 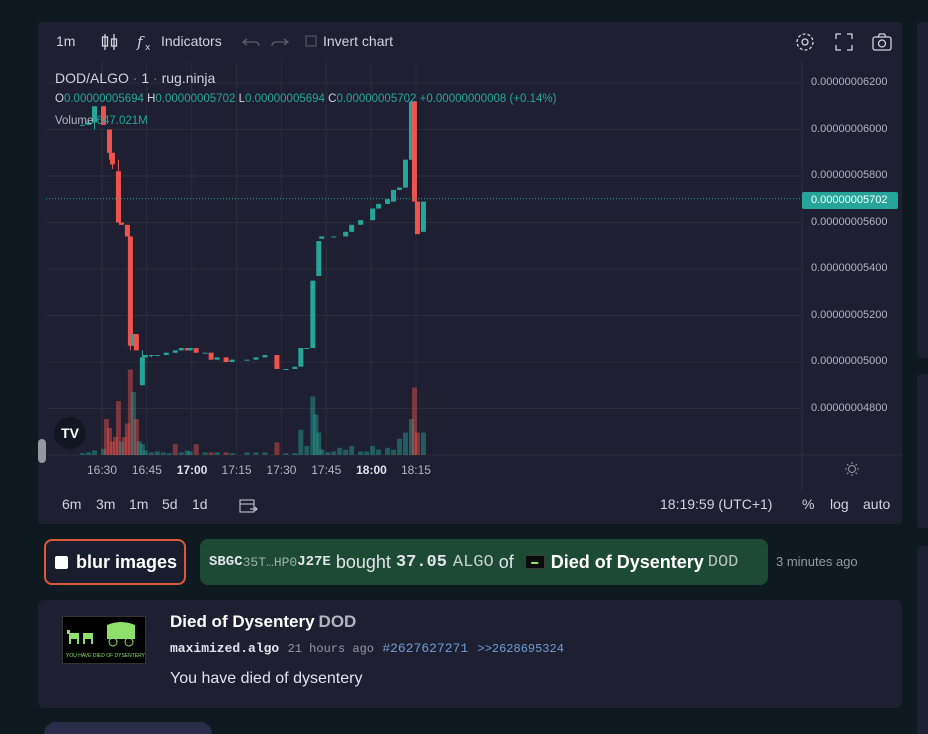 I want to click on token-description: You have died of dysentery, so click(x=266, y=678).